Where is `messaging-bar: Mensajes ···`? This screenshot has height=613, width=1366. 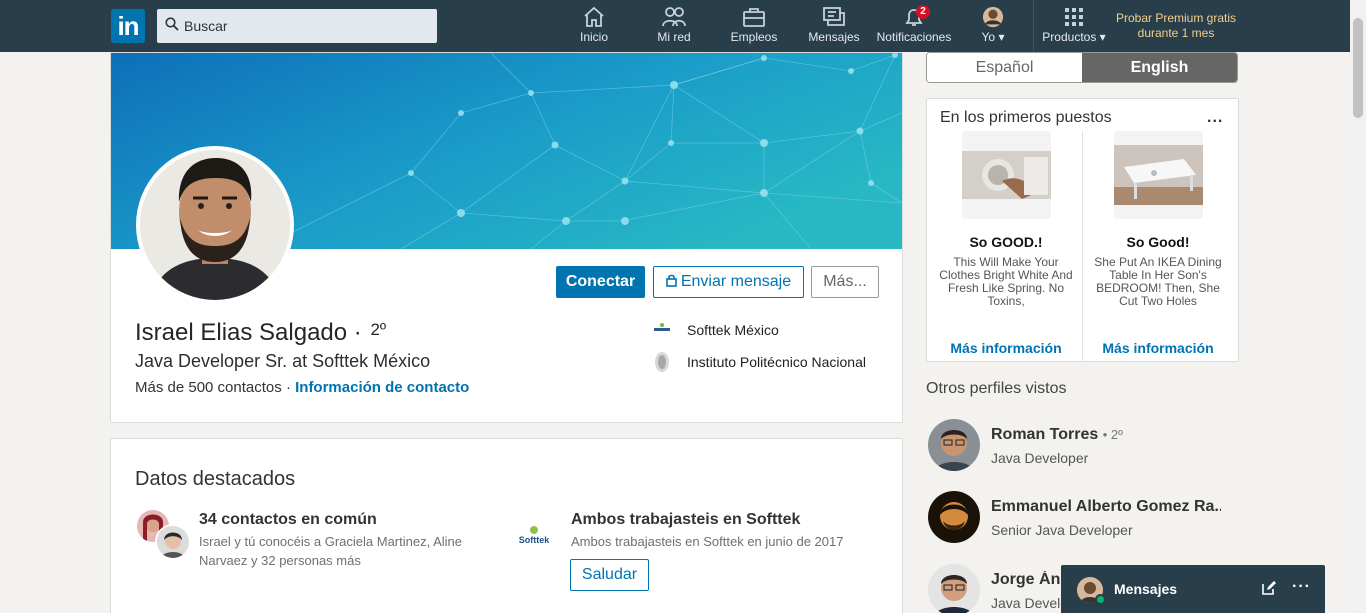
messaging-bar: Mensajes ··· is located at coordinates (1193, 589).